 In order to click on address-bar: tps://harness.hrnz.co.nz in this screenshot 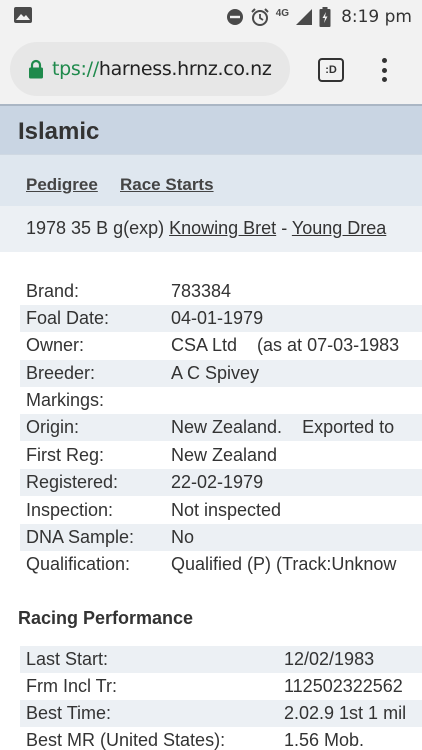, I will do `click(150, 69)`.